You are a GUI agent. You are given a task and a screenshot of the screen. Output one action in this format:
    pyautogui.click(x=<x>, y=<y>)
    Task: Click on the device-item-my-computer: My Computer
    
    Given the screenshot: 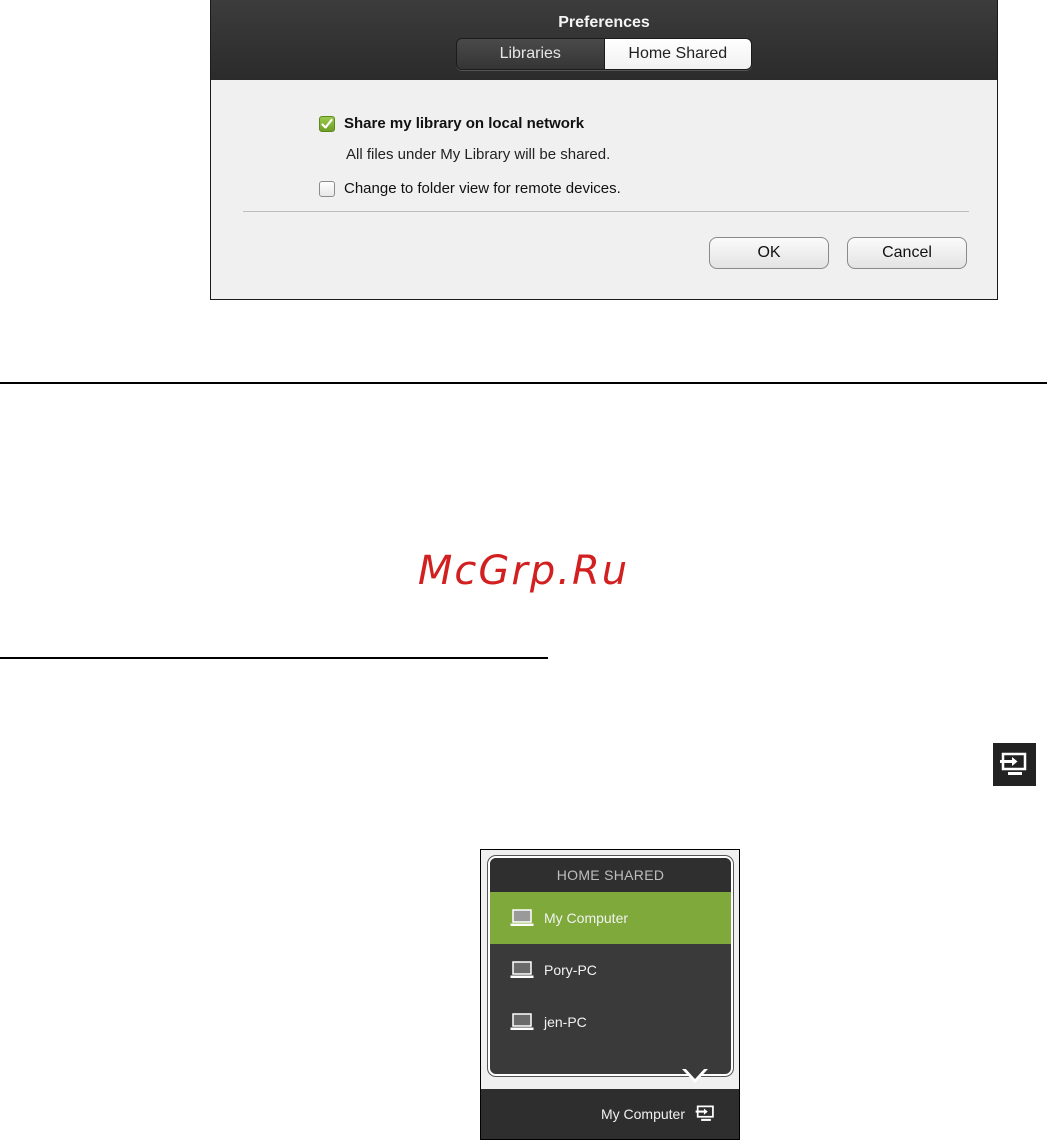 What is the action you would take?
    pyautogui.click(x=610, y=918)
    